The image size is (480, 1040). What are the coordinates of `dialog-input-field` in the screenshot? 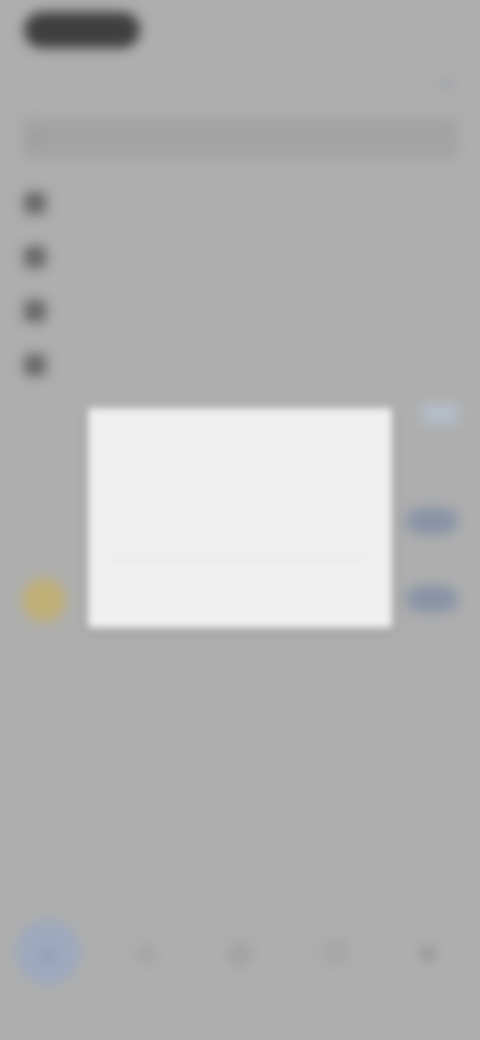 It's located at (238, 543).